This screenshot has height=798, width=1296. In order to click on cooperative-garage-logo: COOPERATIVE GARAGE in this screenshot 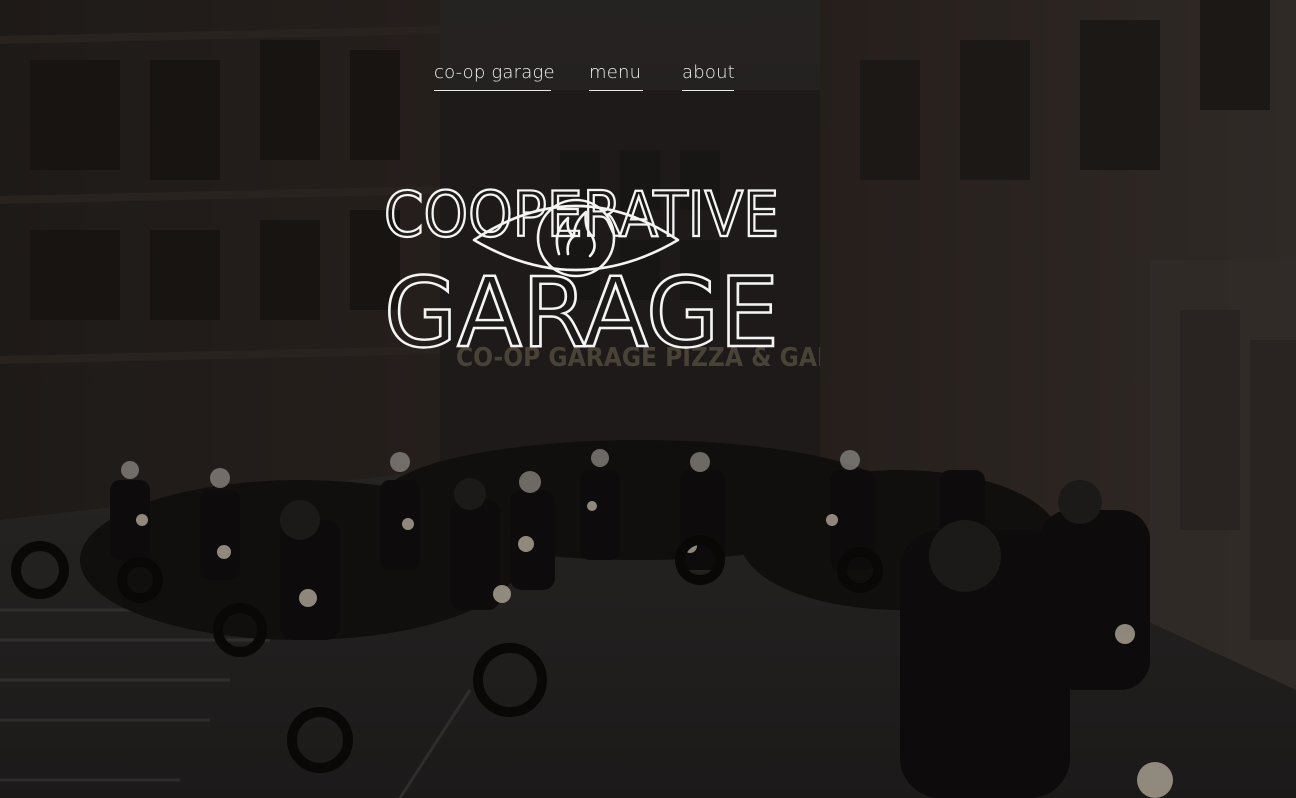, I will do `click(581, 251)`.